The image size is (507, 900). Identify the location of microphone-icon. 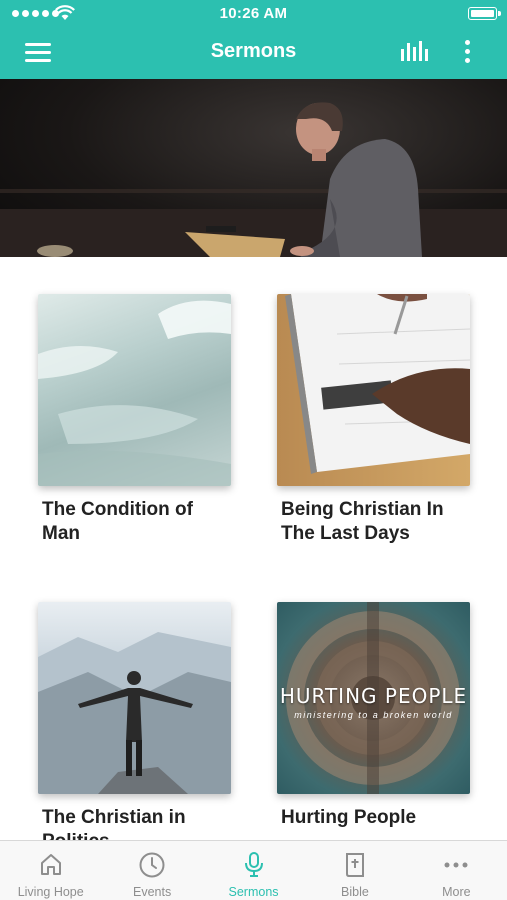
(253, 864).